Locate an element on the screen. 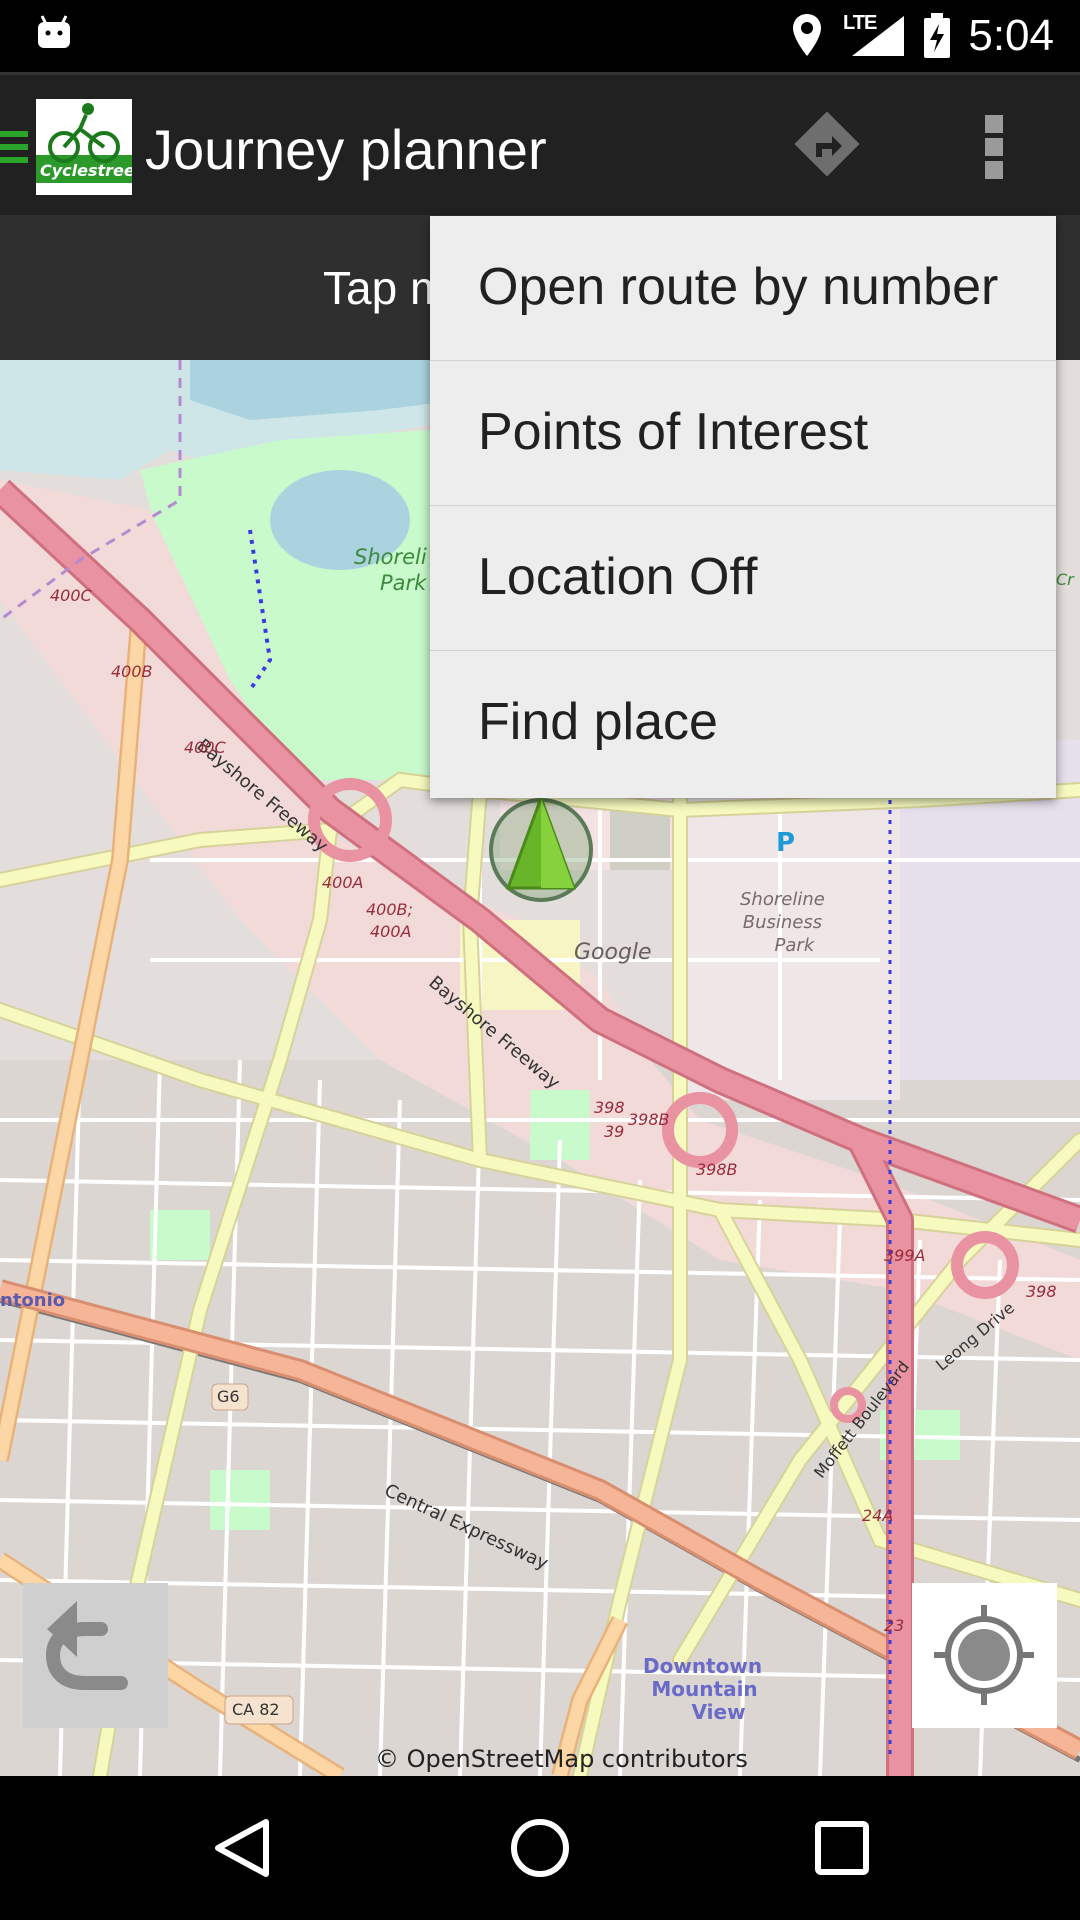 The image size is (1080, 1920). menu-item-find-place: Find place is located at coordinates (743, 723).